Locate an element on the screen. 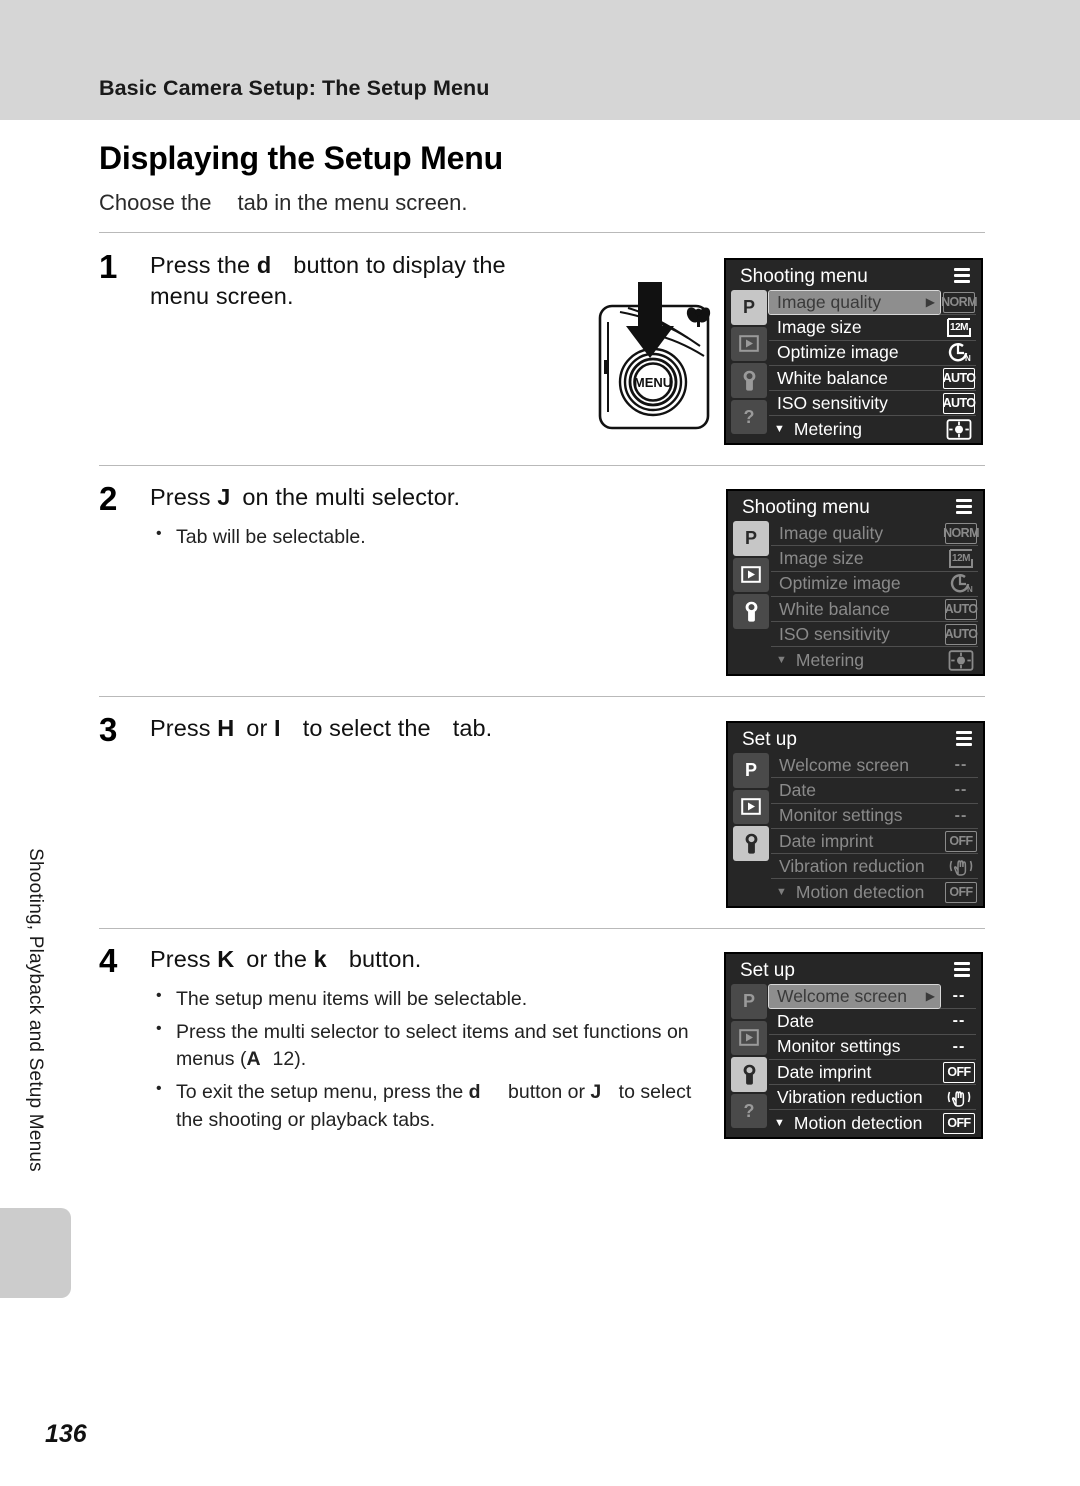 The width and height of the screenshot is (1080, 1486). lcd-menu-row: Welcome screen -- is located at coordinates (874, 766).